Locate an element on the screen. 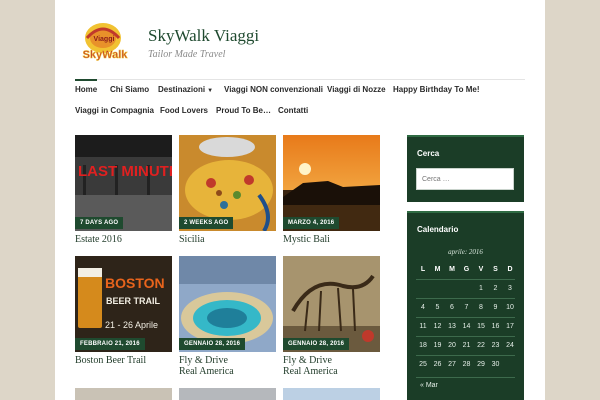 This screenshot has width=600, height=400. estate-image-text: LAST MINUTE NO MORE is located at coordinates (125, 171).